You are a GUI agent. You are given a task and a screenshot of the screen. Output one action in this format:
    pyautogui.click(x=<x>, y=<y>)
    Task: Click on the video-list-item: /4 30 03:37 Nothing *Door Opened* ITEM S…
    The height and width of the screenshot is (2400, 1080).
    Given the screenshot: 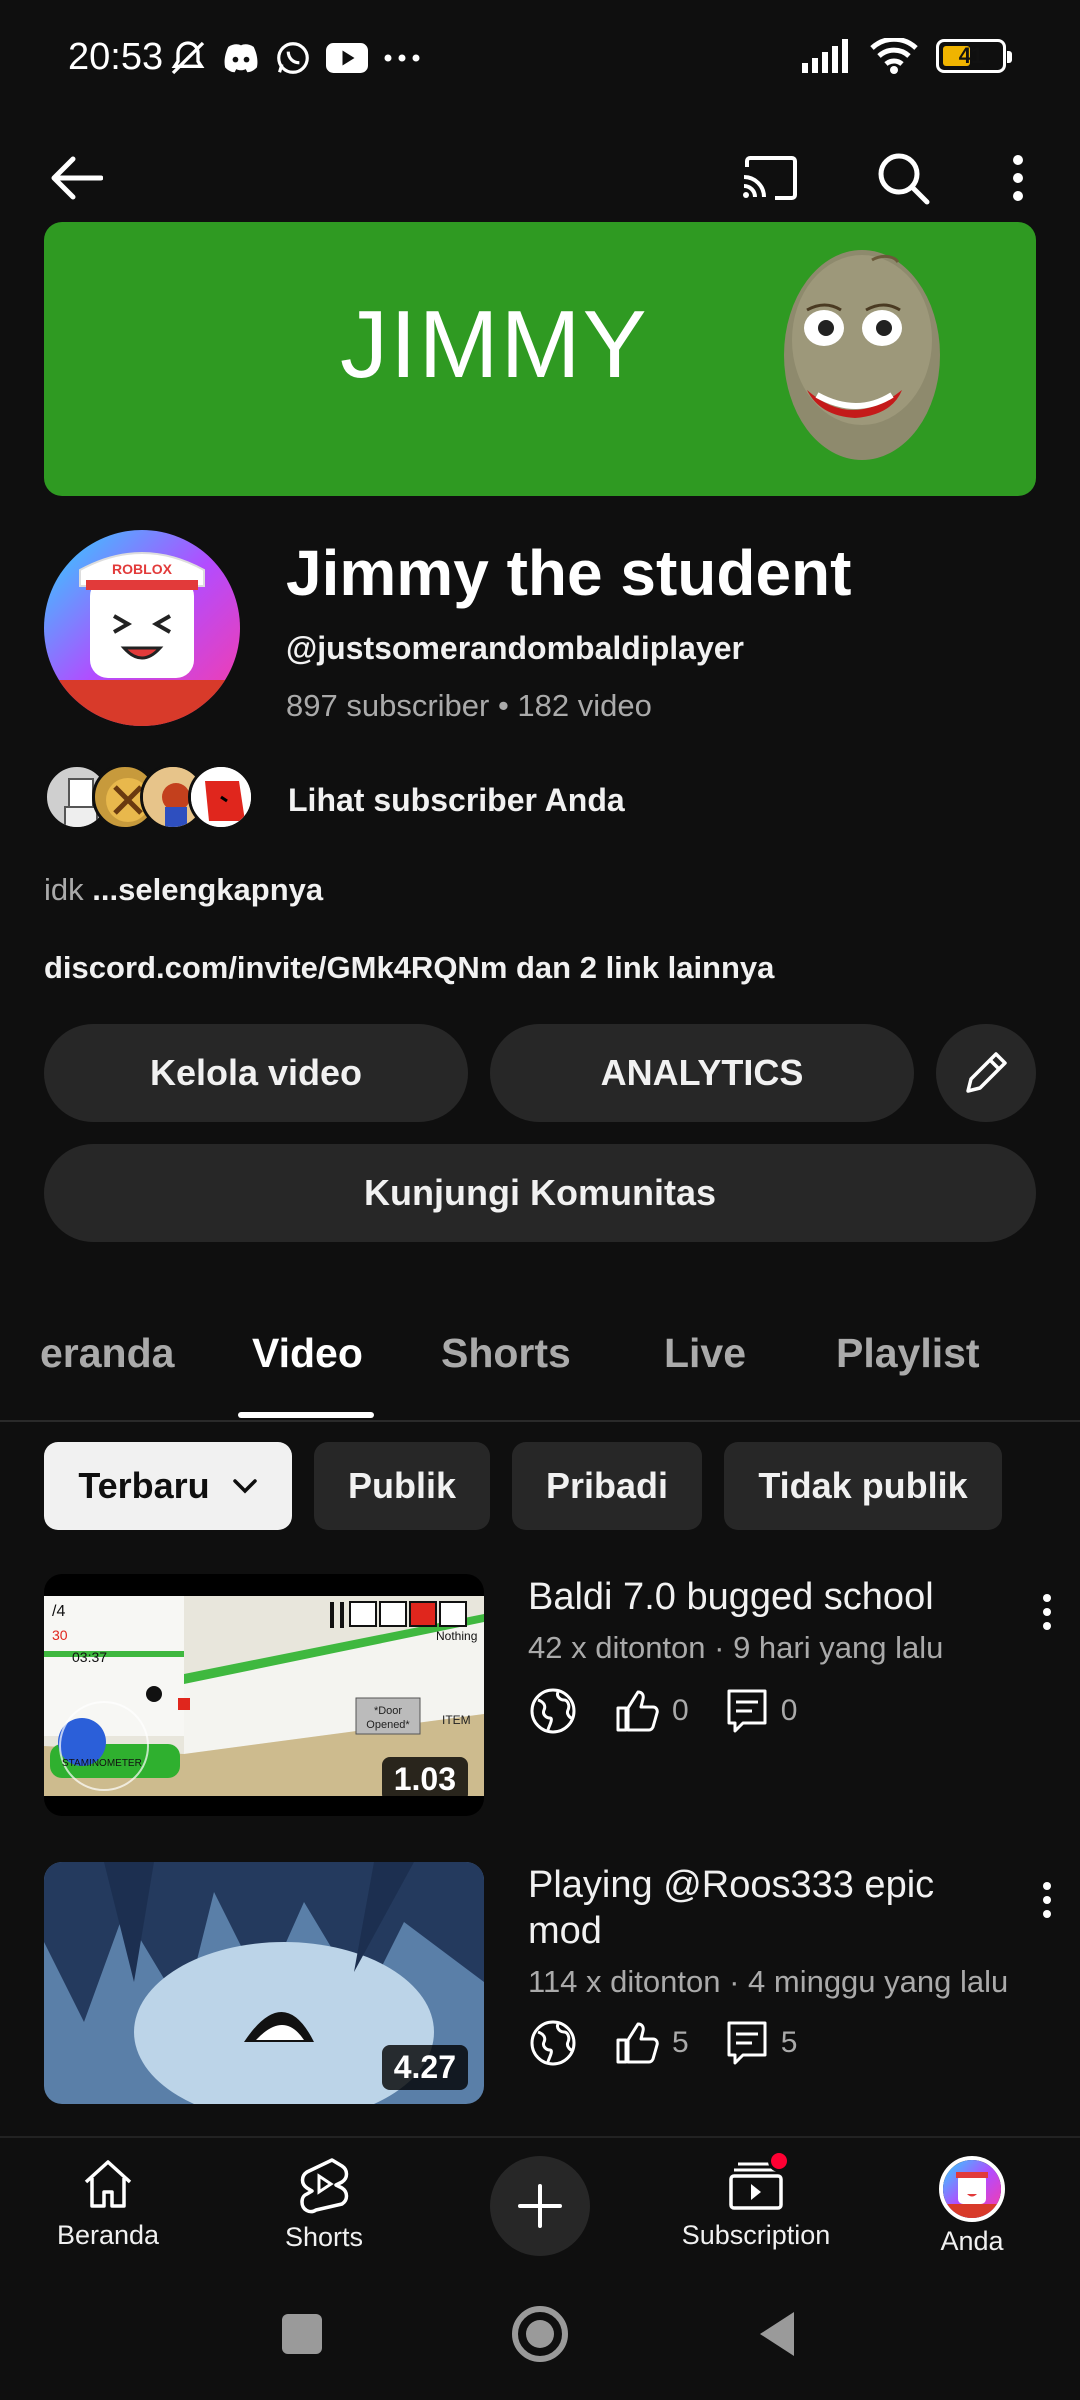 What is the action you would take?
    pyautogui.click(x=540, y=1699)
    